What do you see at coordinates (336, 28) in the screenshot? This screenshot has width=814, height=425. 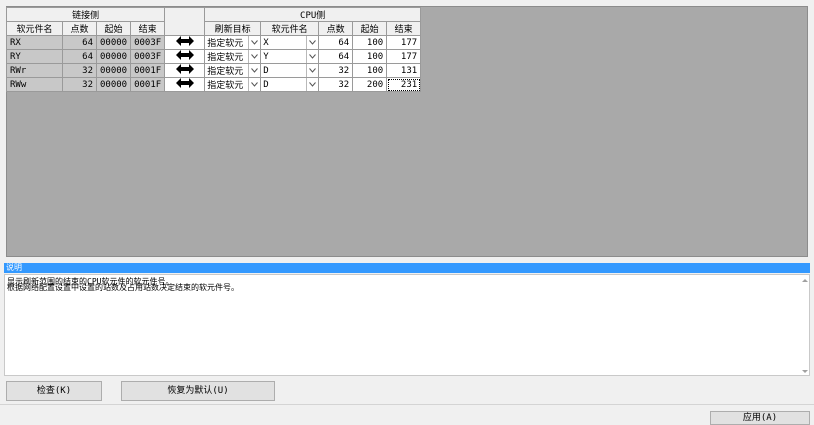 I see `col-cpu-points: 点数` at bounding box center [336, 28].